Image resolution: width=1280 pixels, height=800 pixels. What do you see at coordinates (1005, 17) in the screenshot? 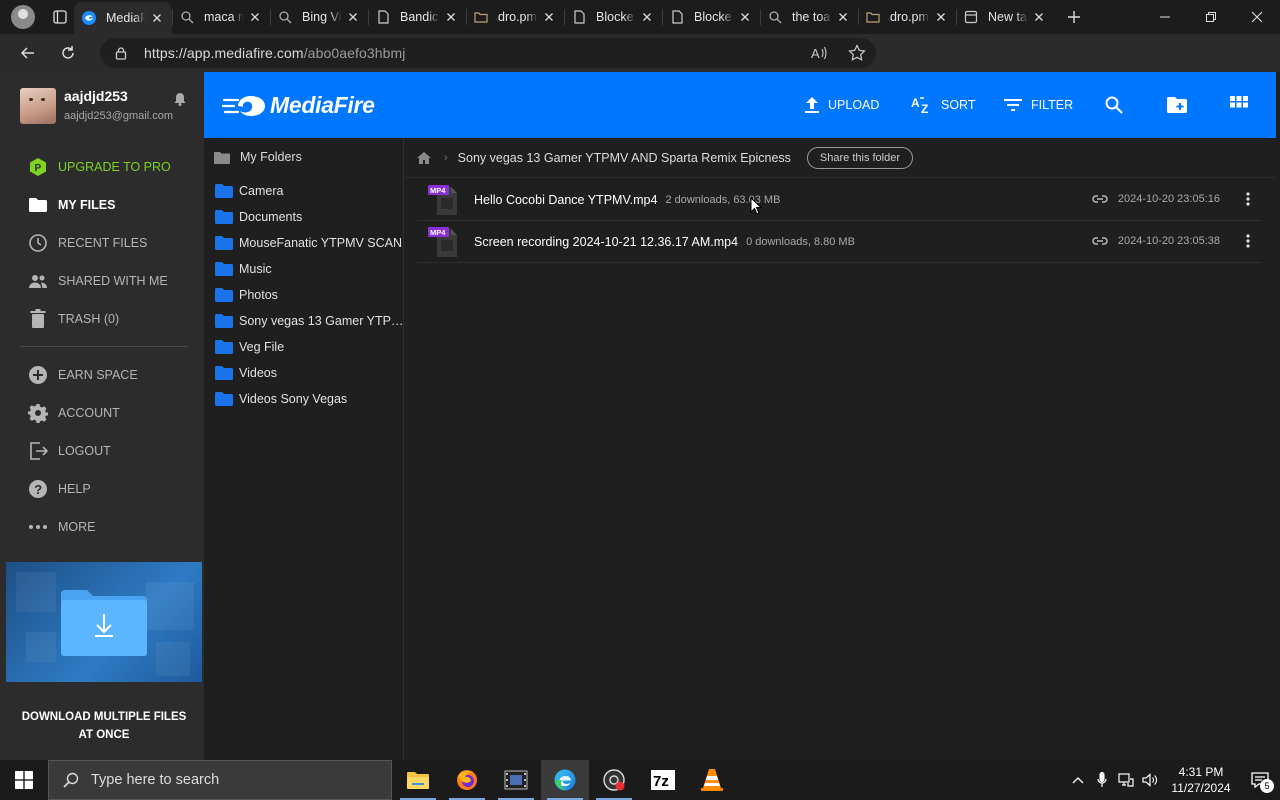
I see `browser-tab: New ta` at bounding box center [1005, 17].